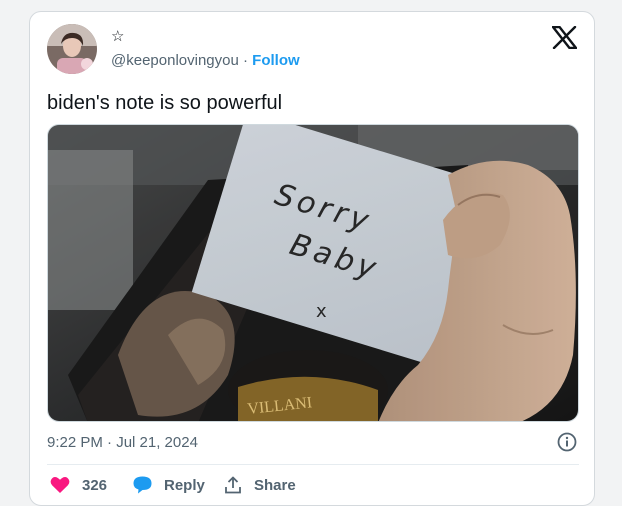 The height and width of the screenshot is (506, 622). I want to click on tweet-text: biden's note is so powerful, so click(165, 103).